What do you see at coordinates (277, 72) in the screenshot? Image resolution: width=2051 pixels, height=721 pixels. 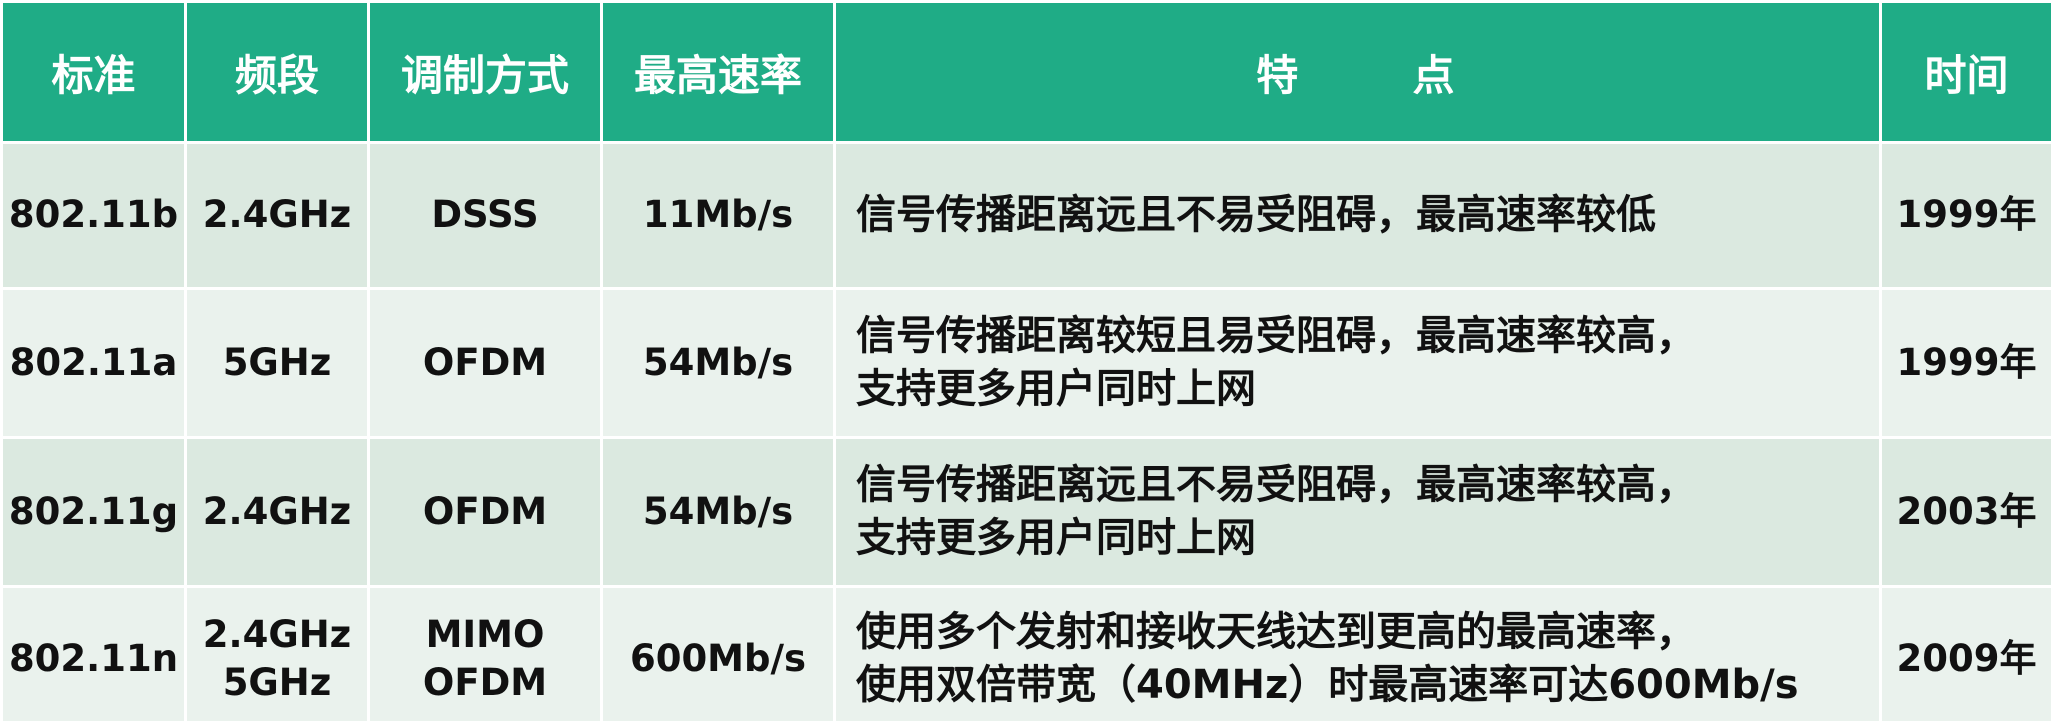 I see `header-band: 频段` at bounding box center [277, 72].